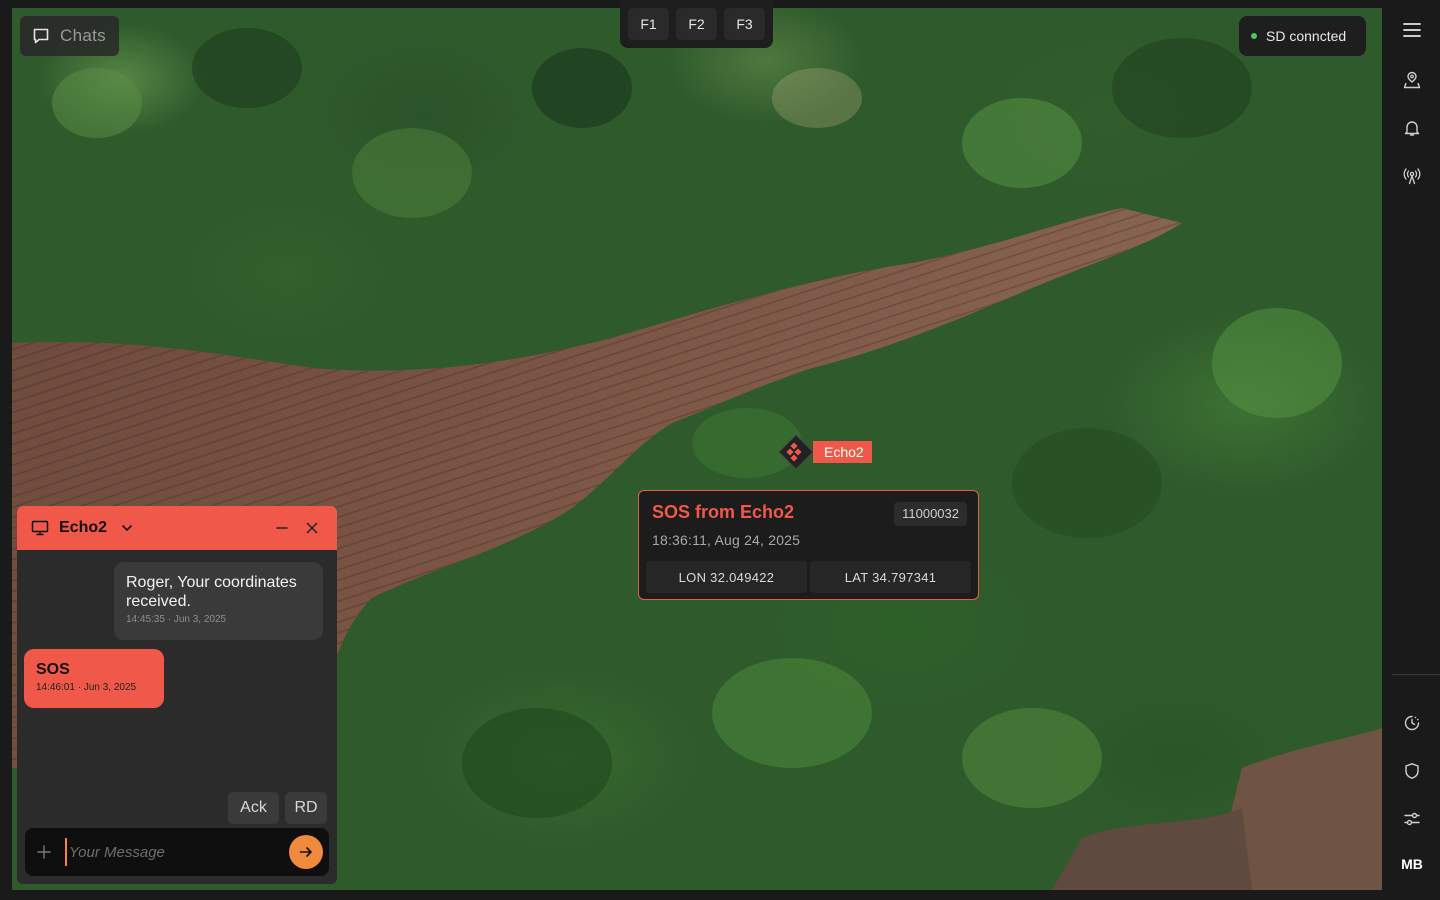 This screenshot has height=900, width=1440. I want to click on message-composer, so click(177, 852).